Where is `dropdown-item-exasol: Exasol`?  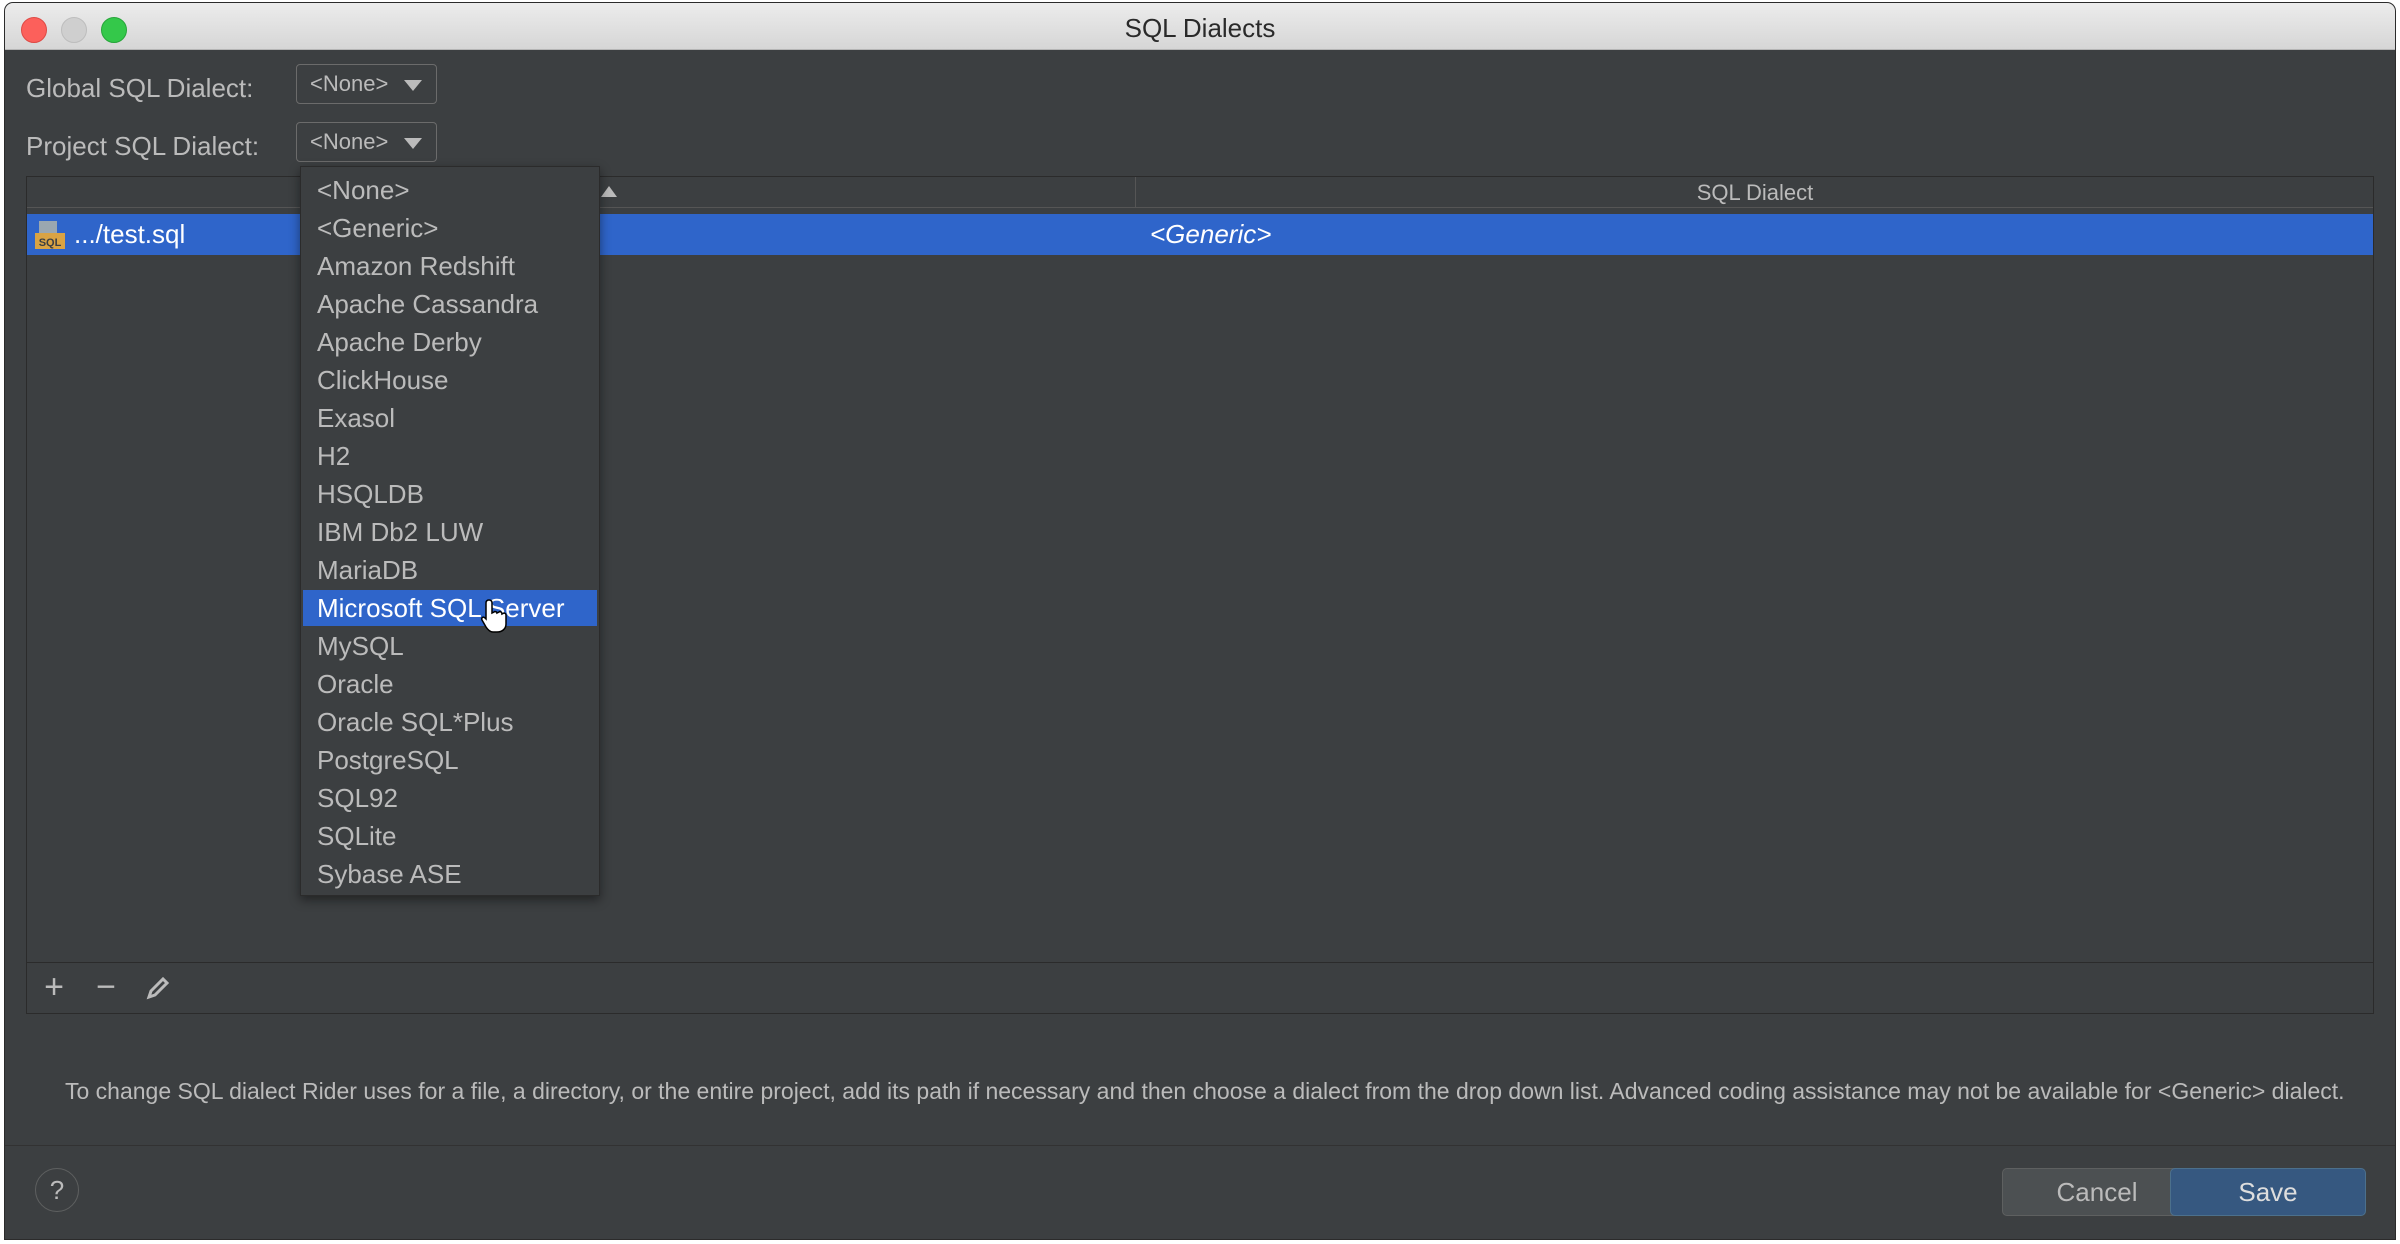 dropdown-item-exasol: Exasol is located at coordinates (450, 418).